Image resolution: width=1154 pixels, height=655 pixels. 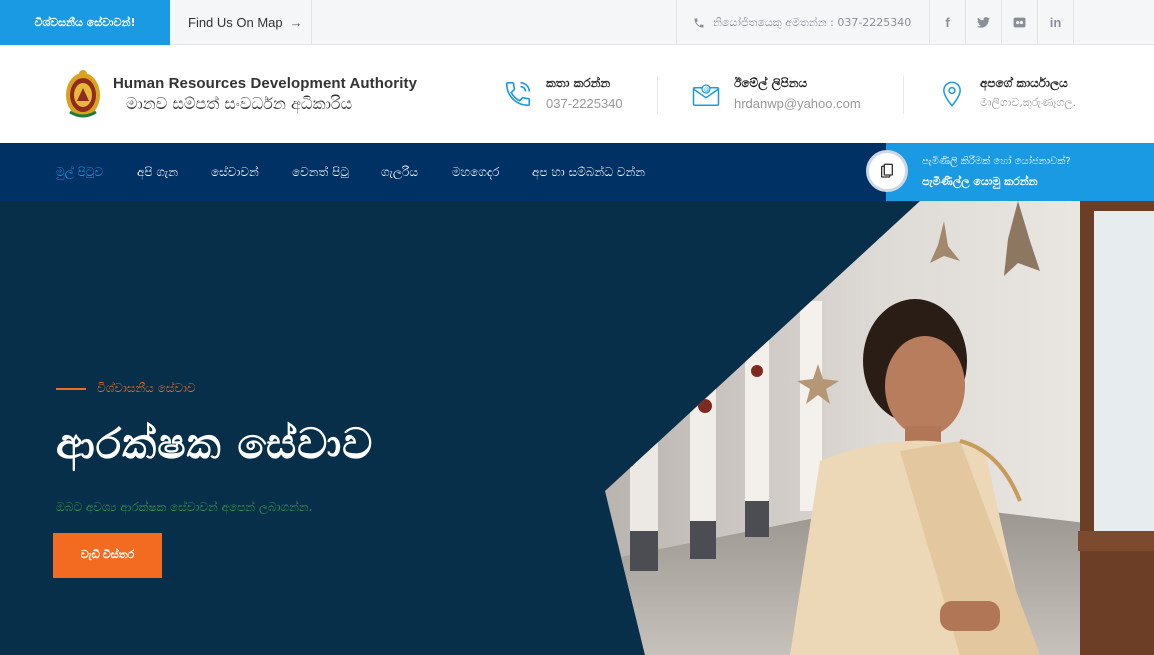 I want to click on contact-phone: කතා කරන්න 037-2225340, so click(x=561, y=94).